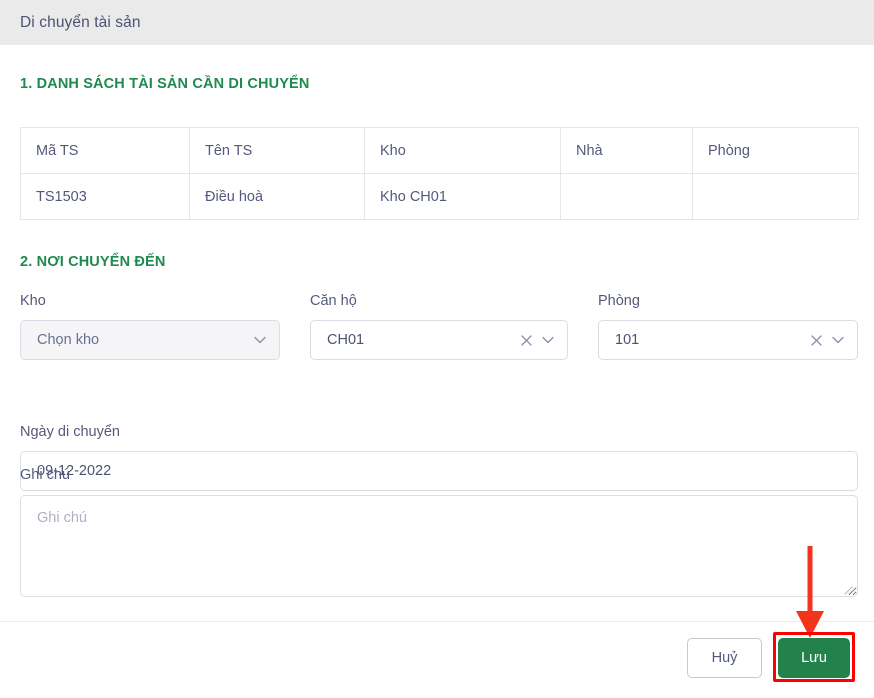 Image resolution: width=874 pixels, height=698 pixels. I want to click on cell-nha, so click(626, 196).